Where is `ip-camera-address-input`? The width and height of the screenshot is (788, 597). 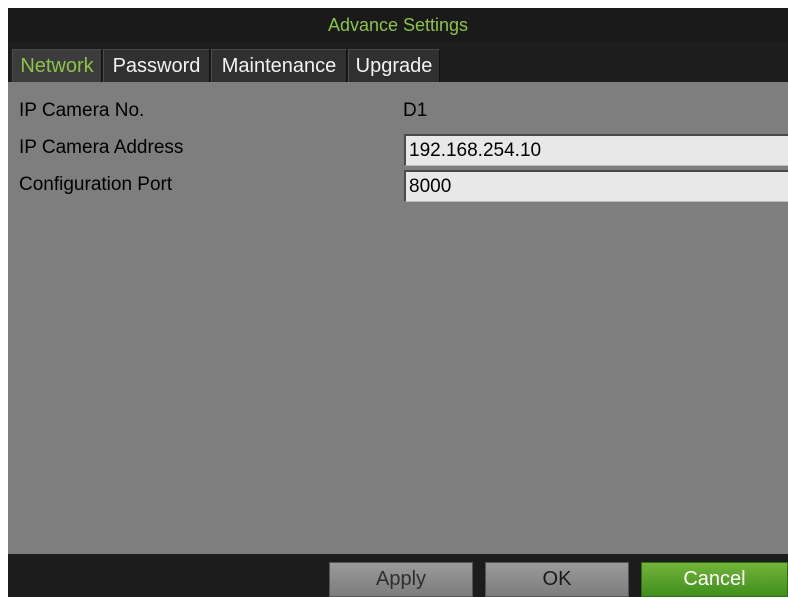 ip-camera-address-input is located at coordinates (596, 150).